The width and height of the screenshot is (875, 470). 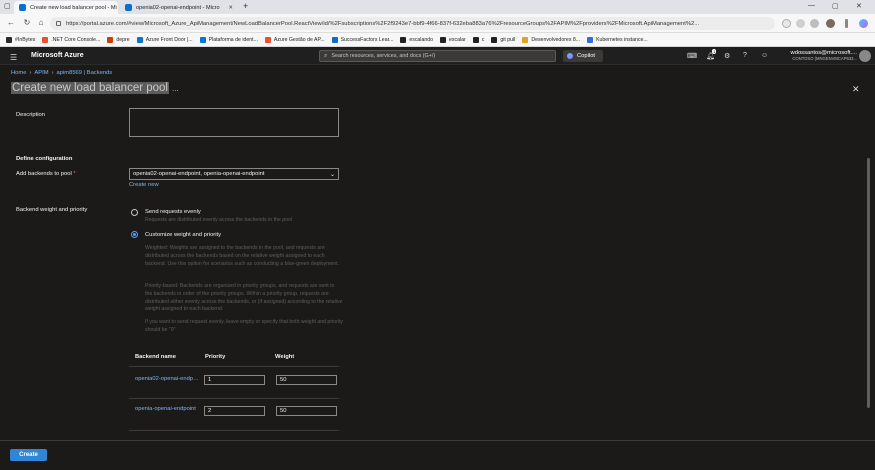 I want to click on refresh-icon: ↻, so click(x=27, y=22).